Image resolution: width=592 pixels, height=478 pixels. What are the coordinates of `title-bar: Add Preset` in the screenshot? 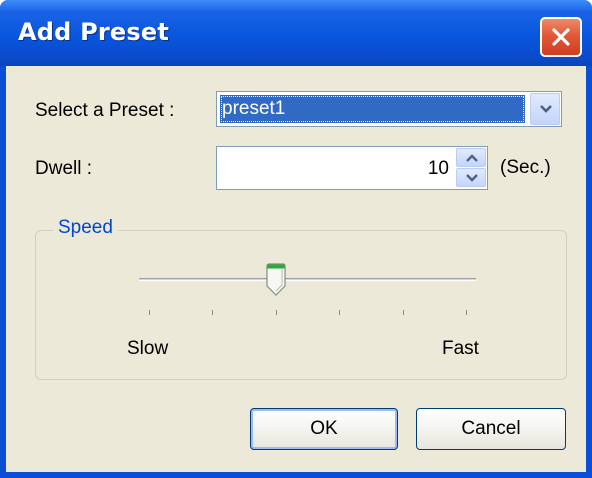 It's located at (296, 33).